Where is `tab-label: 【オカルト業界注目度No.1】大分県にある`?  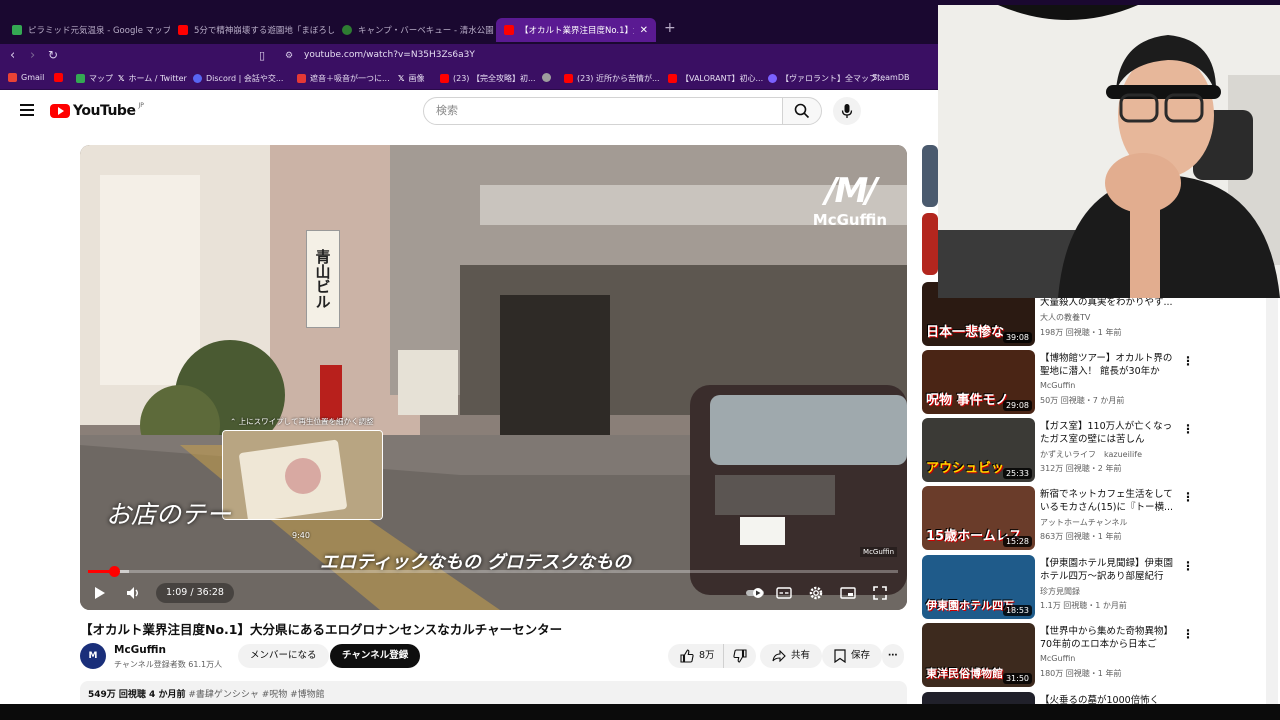
tab-label: 【オカルト業界注目度No.1】大分県にある is located at coordinates (577, 31).